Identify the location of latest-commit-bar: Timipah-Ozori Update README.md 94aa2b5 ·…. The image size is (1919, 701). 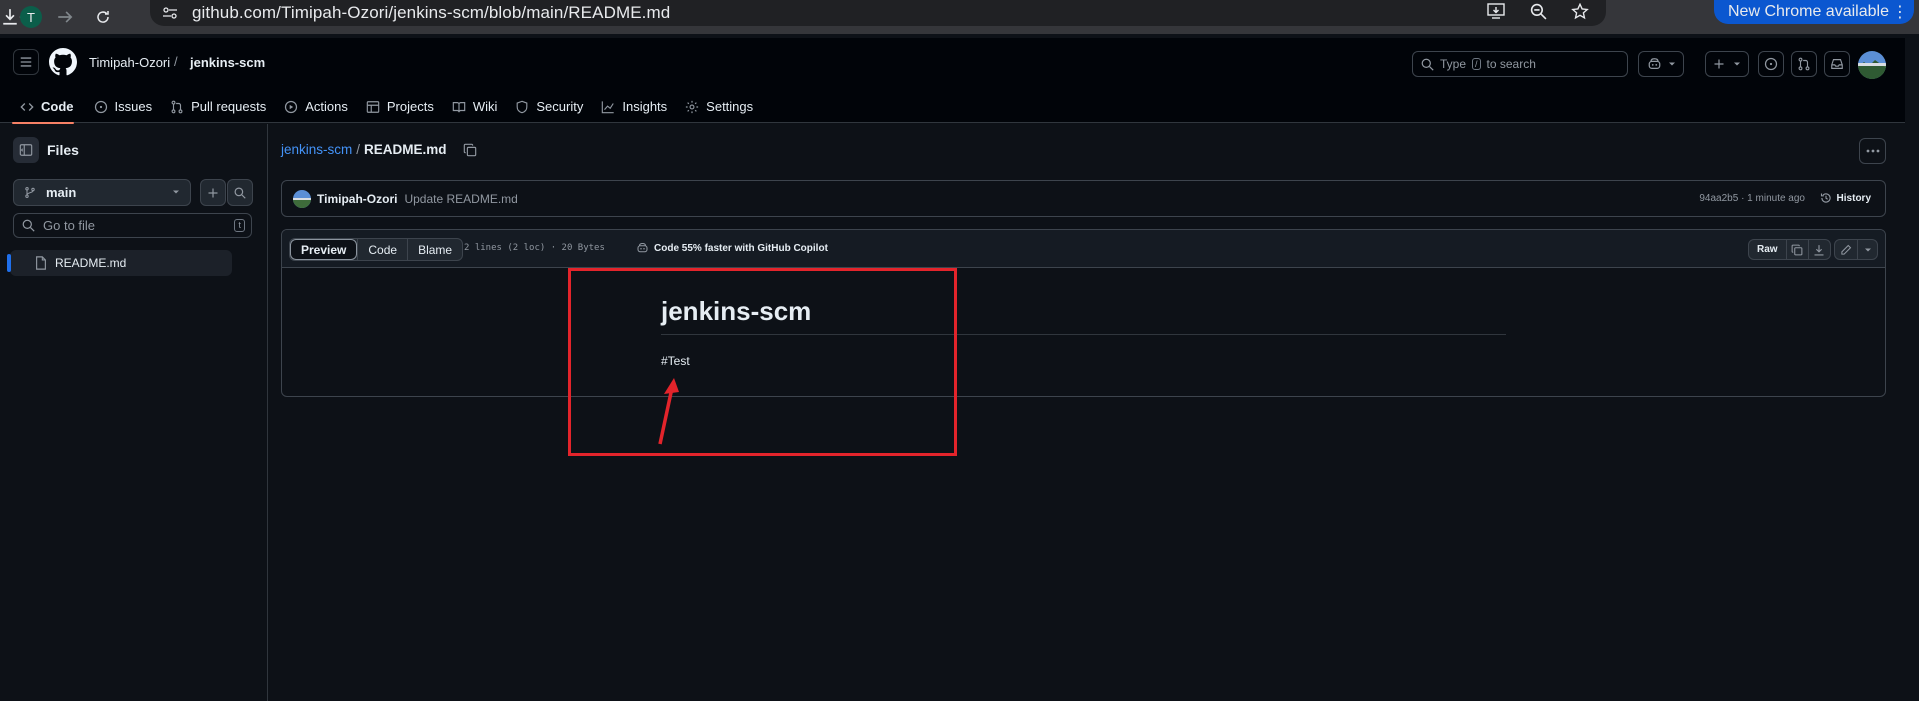
(1083, 198).